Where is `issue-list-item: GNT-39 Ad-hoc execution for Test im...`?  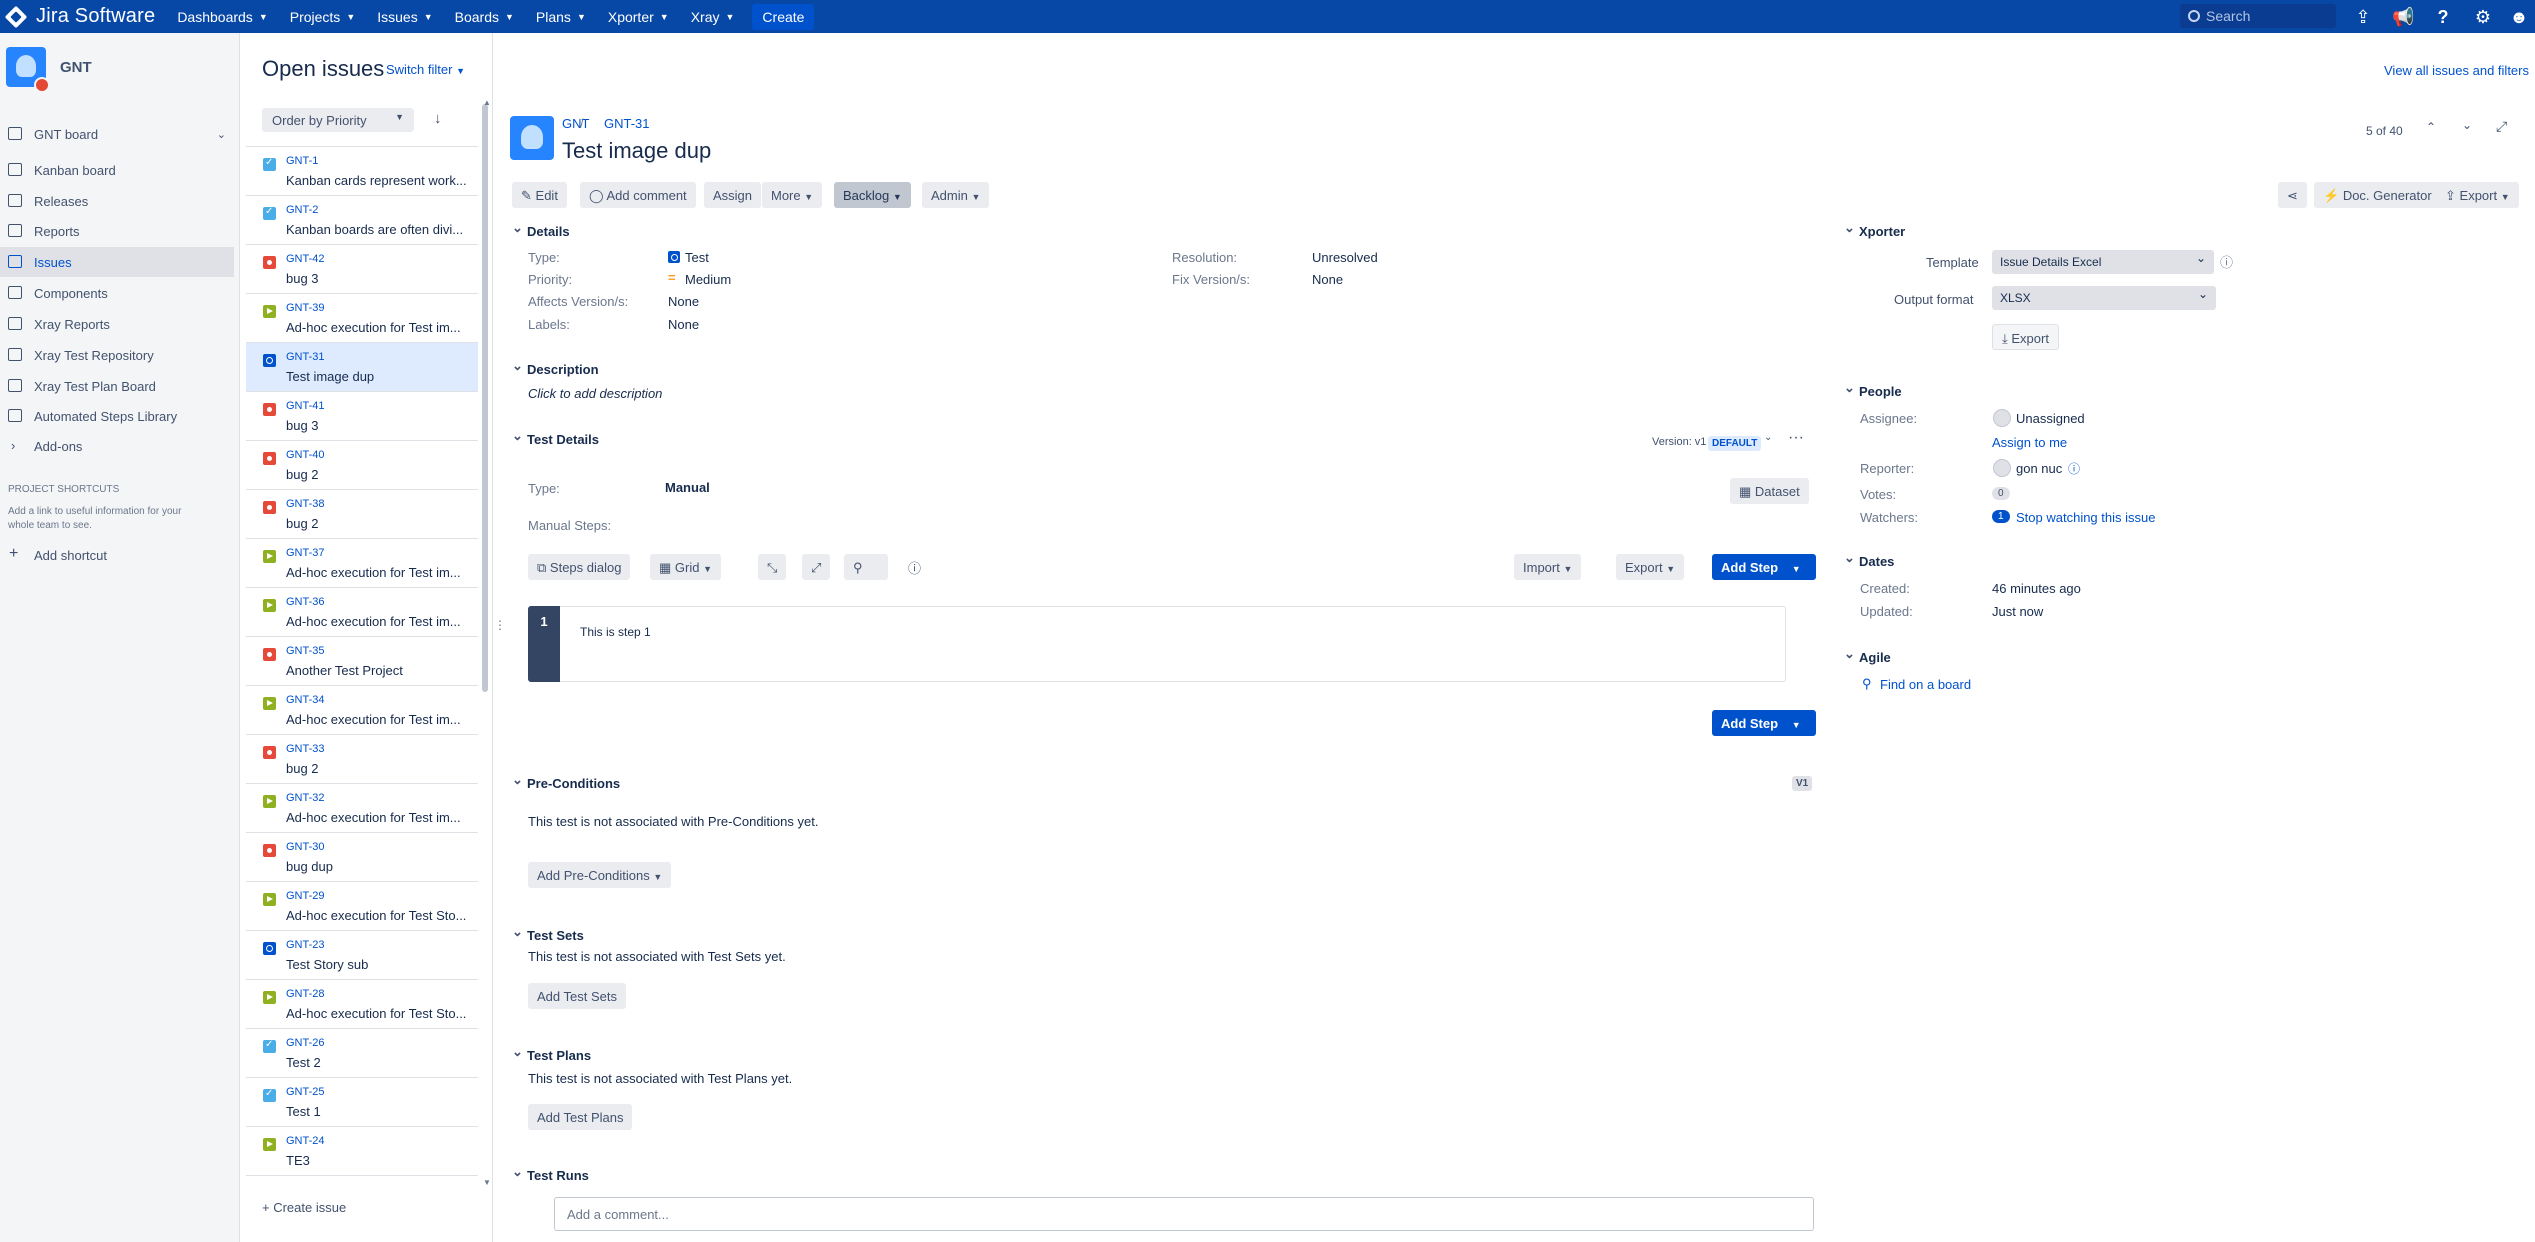
issue-list-item: GNT-39 Ad-hoc execution for Test im... is located at coordinates (362, 318).